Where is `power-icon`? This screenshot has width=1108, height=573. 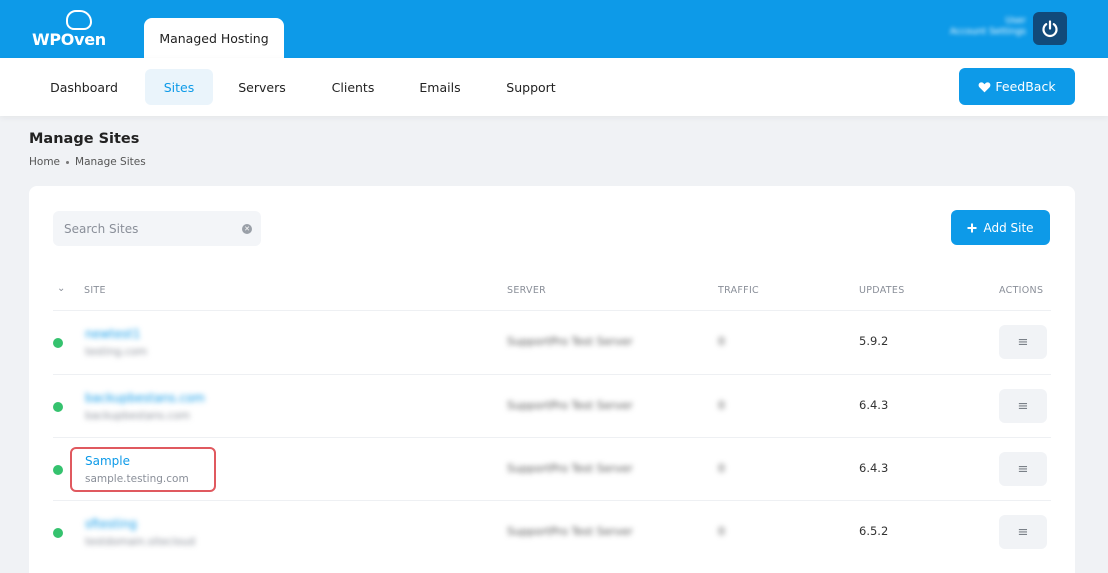
power-icon is located at coordinates (1050, 28).